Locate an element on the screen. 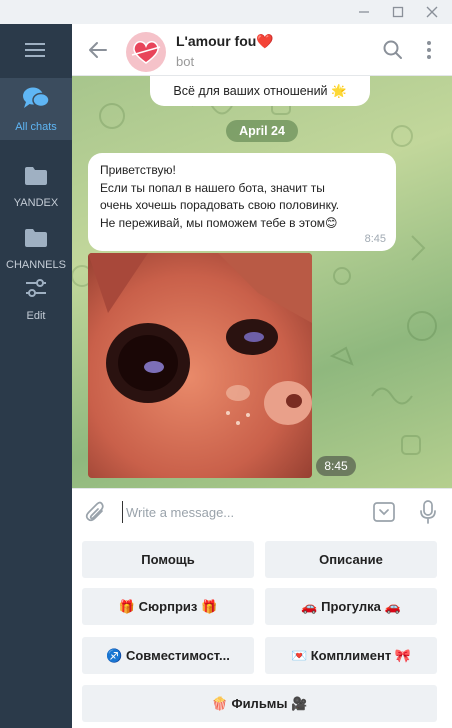  sidebar-item-label: Edit is located at coordinates (36, 315).